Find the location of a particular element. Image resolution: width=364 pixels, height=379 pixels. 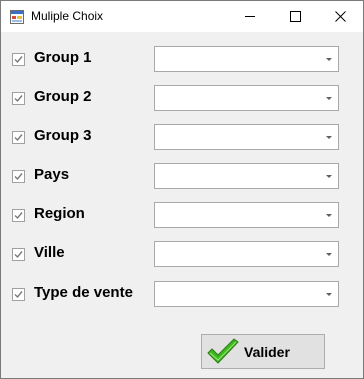

row-label: Group 3 is located at coordinates (63, 135).